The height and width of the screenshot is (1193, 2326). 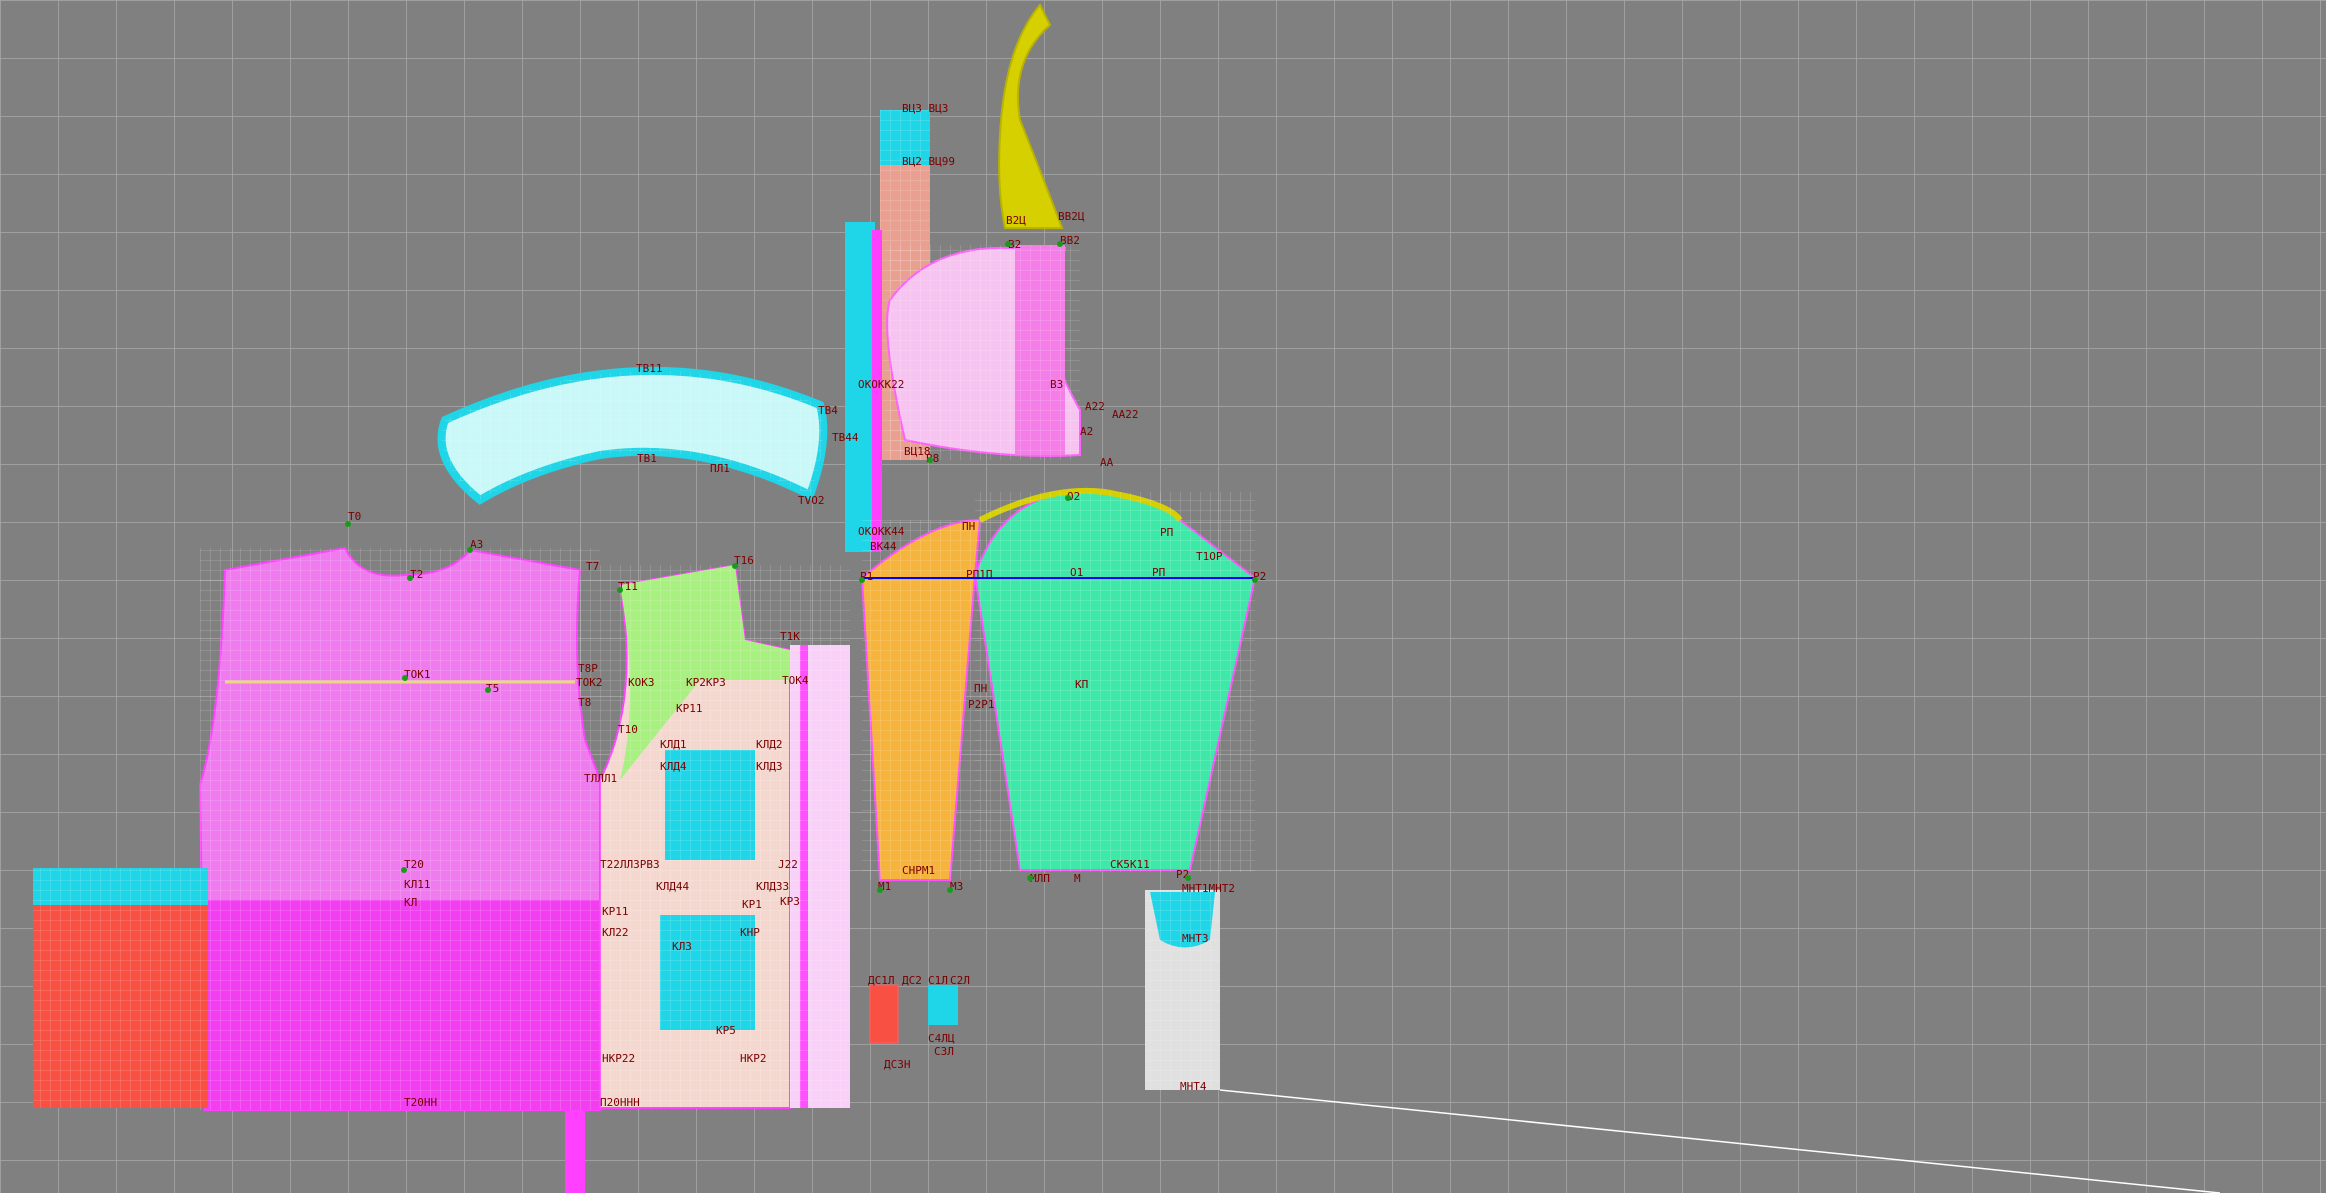 I want to click on label-vs99: ВЦ2 ВЦ99, so click(x=928, y=161).